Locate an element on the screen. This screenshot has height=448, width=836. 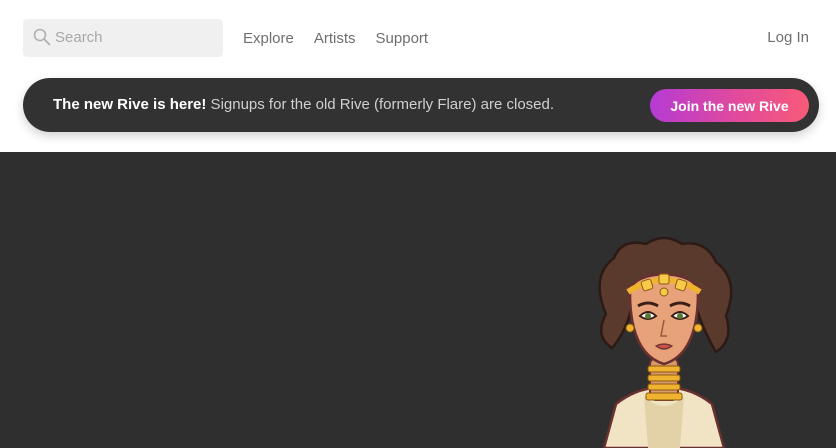
join-new-rive-button: Join the new Rive is located at coordinates (729, 105).